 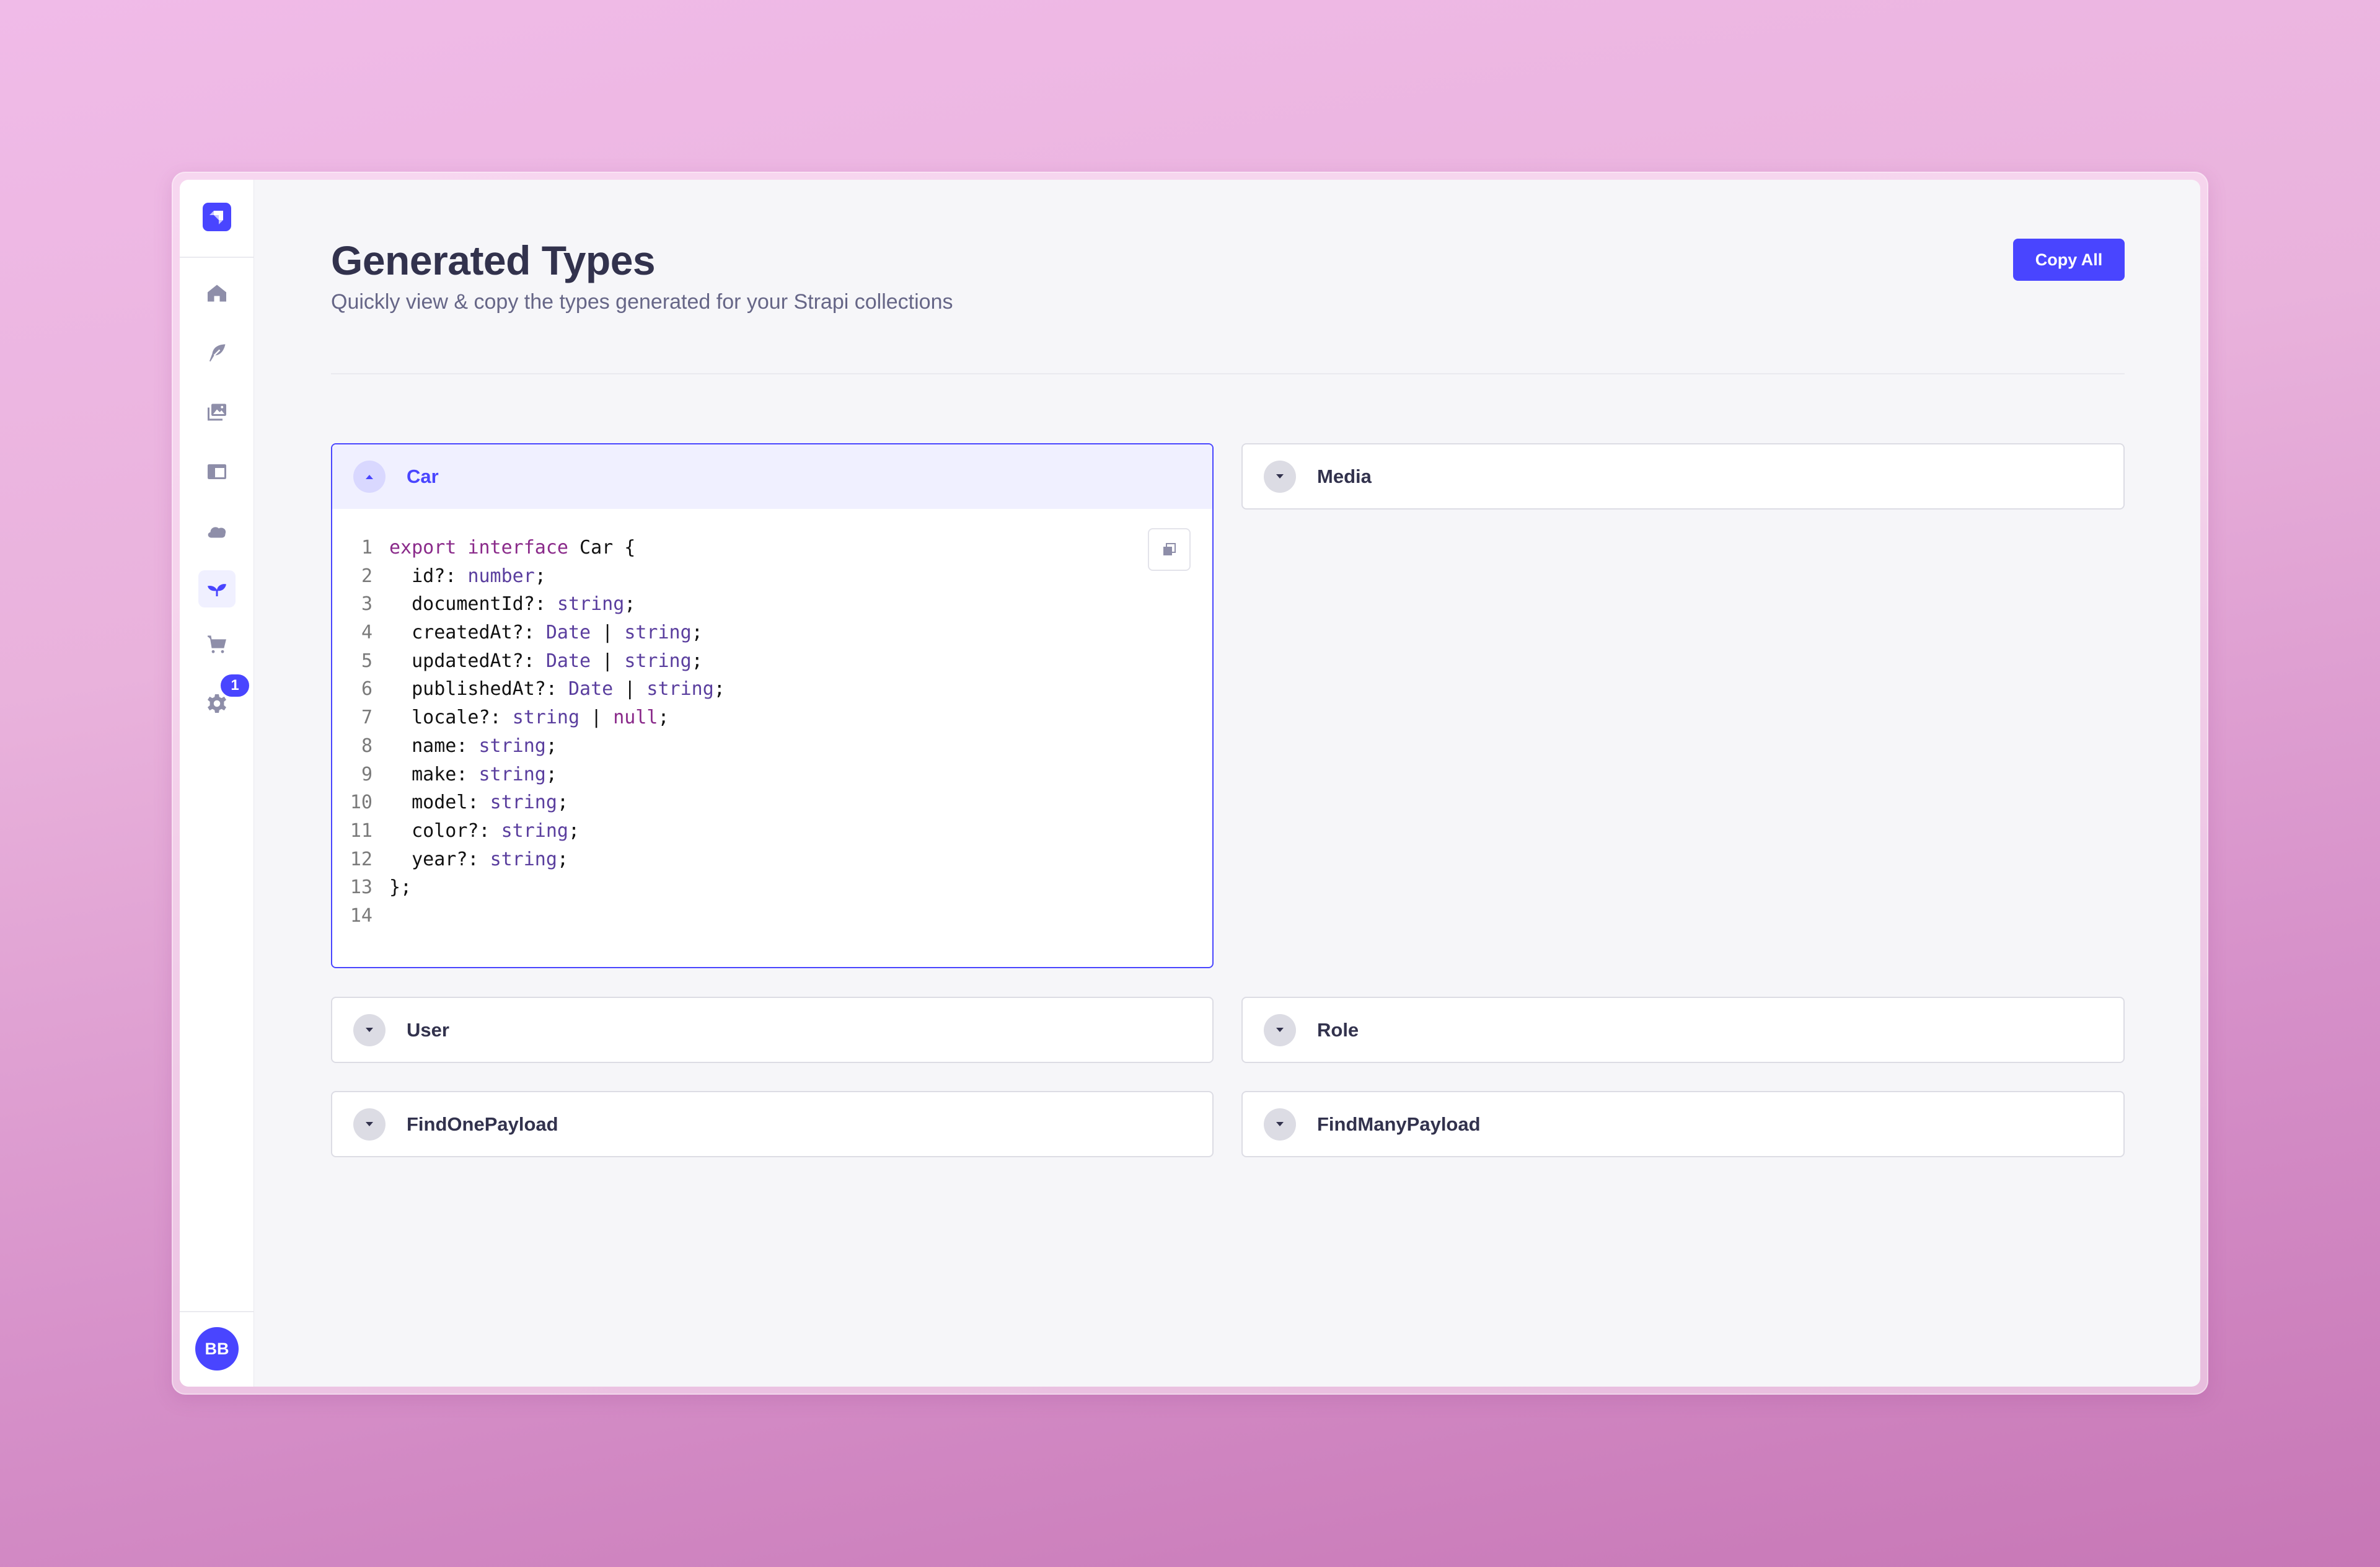 What do you see at coordinates (772, 831) in the screenshot?
I see `code-line: 11 color?: string;` at bounding box center [772, 831].